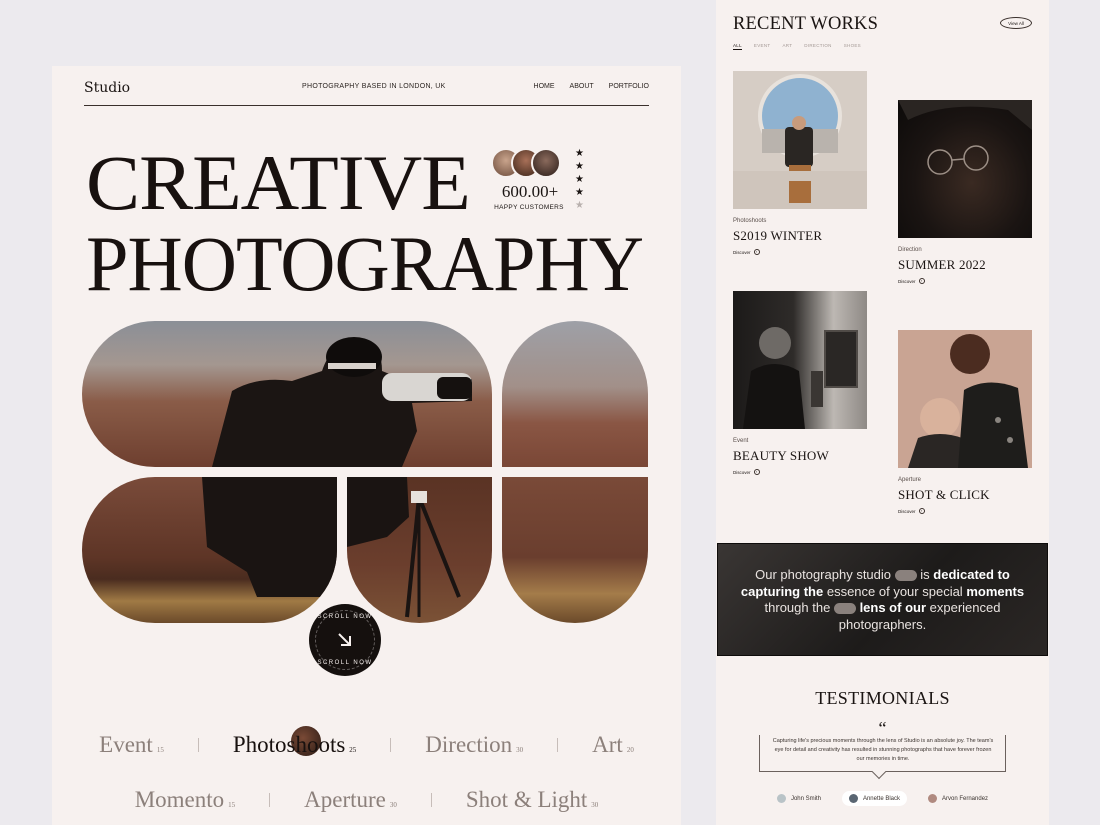  I want to click on rating-stars: ★ ★ ★ ★ ★, so click(579, 180).